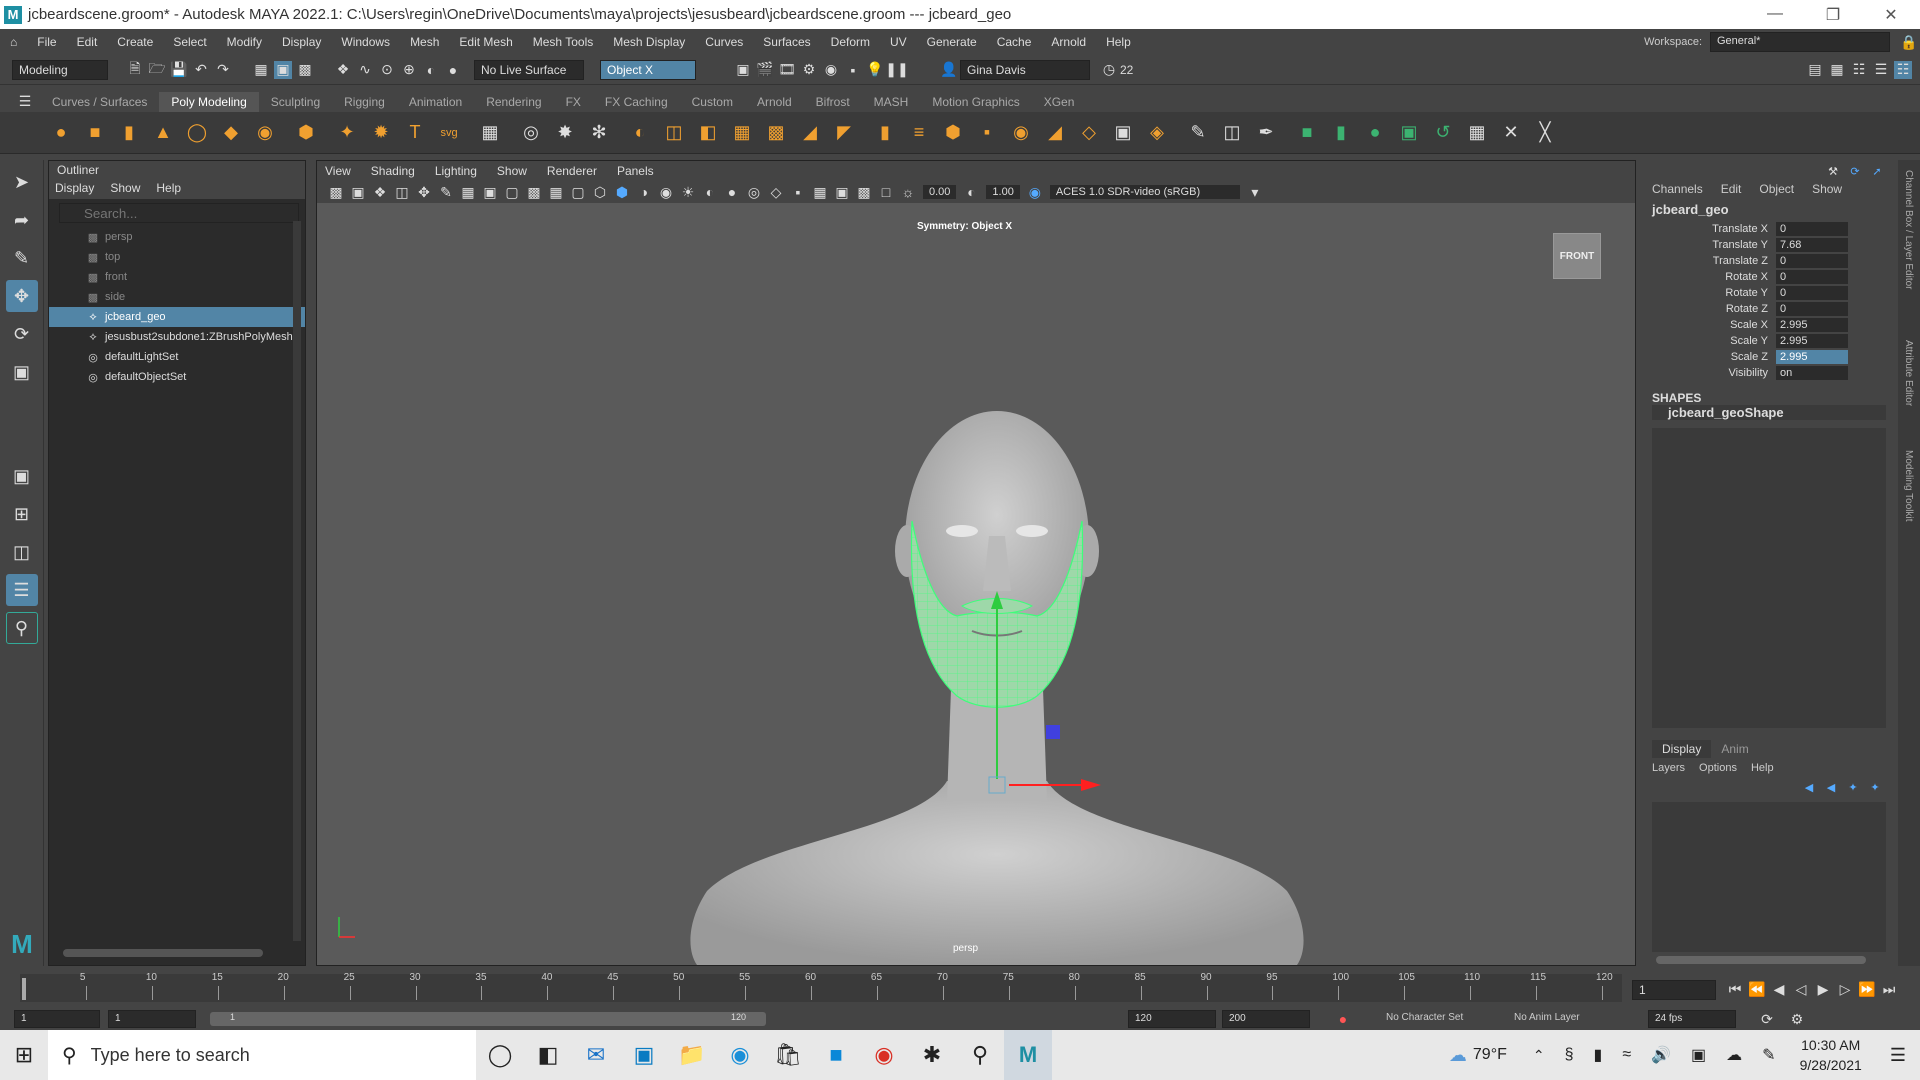 The image size is (1920, 1080). I want to click on gamma-field: 1.00, so click(1003, 192).